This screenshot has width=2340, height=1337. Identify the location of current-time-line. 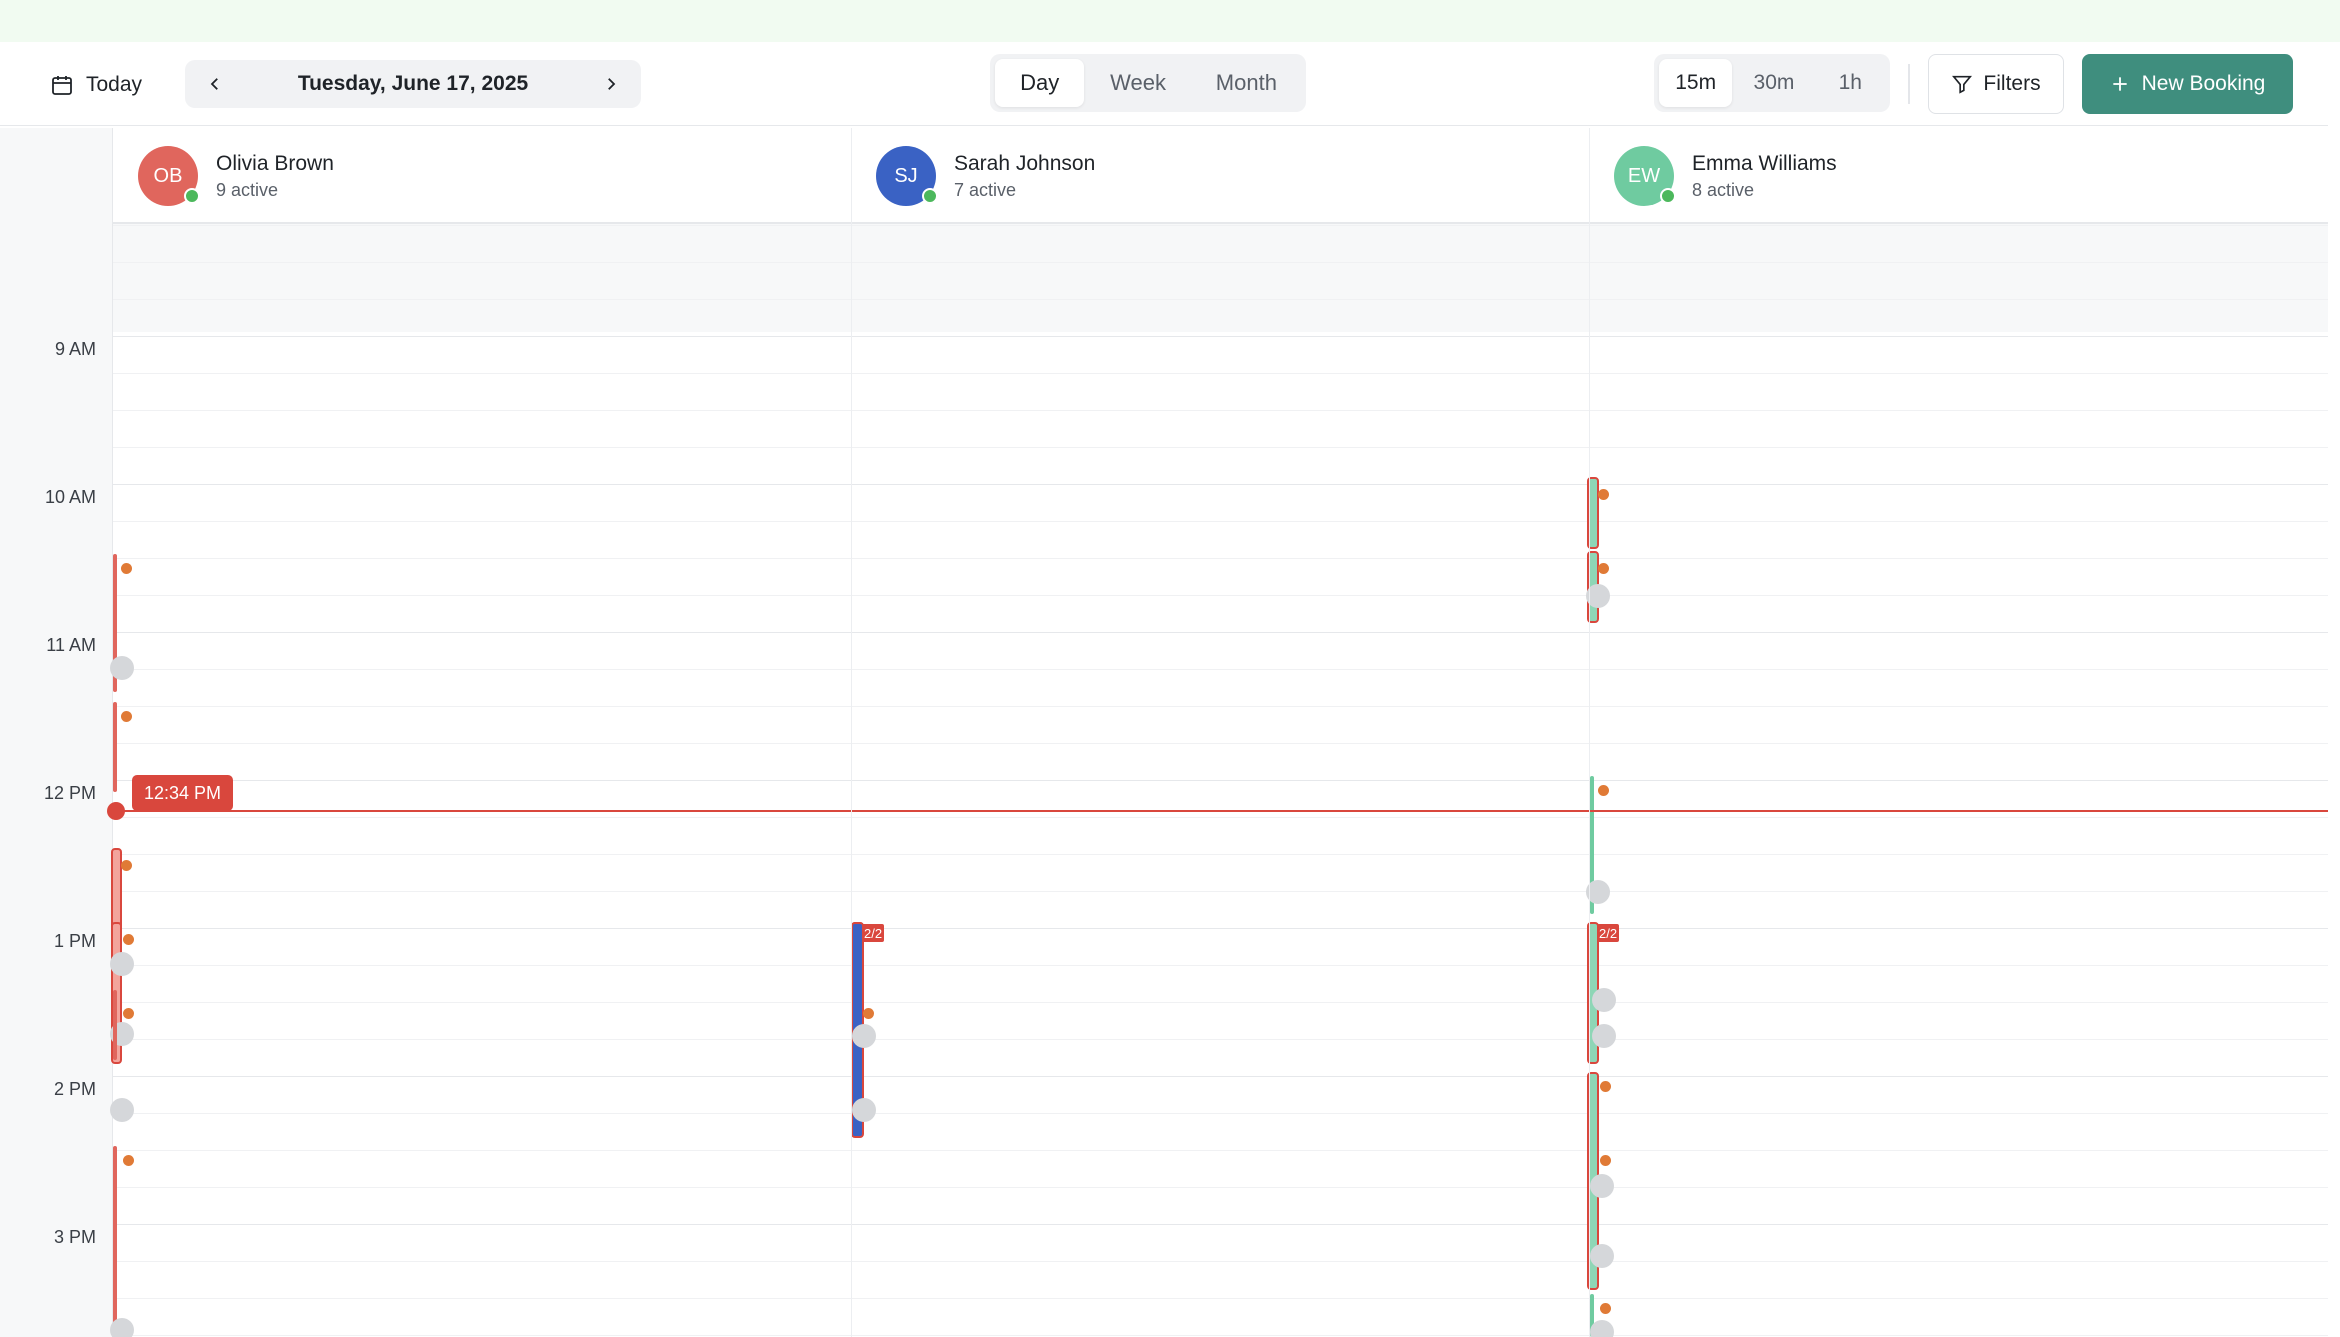
(1222, 811).